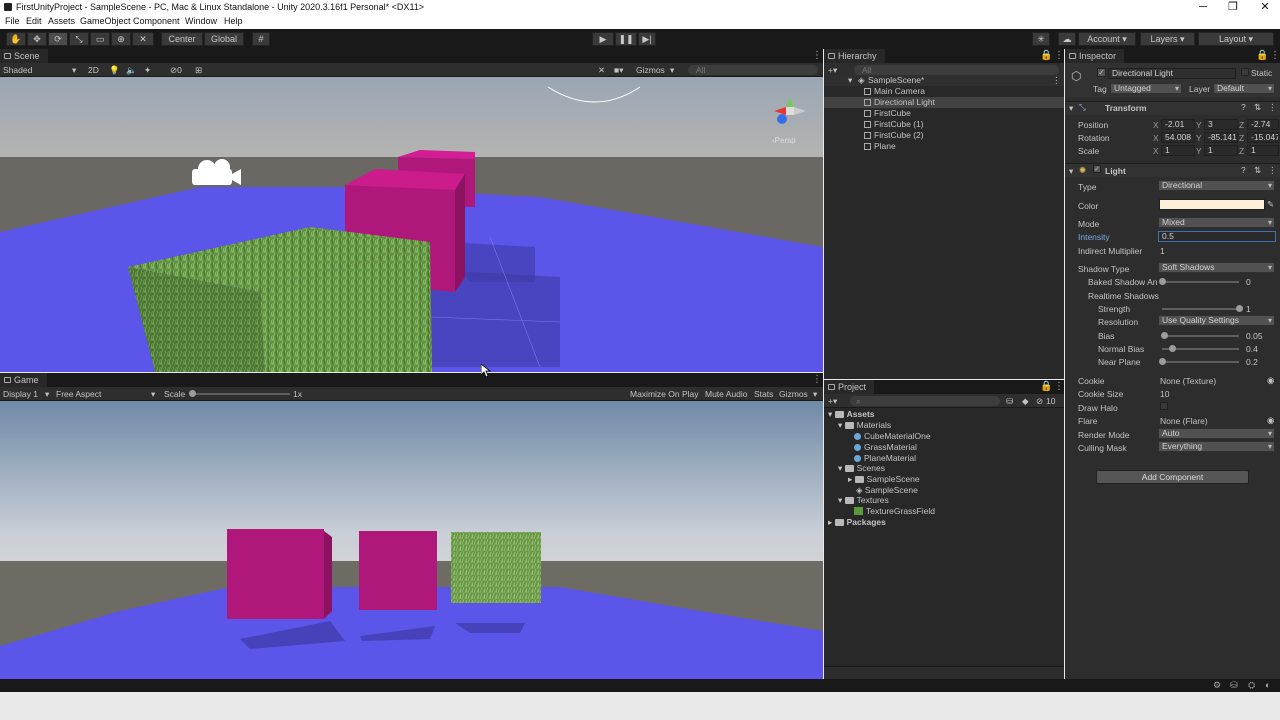  I want to click on scenes-folder: ▾ Scenes, so click(861, 468).